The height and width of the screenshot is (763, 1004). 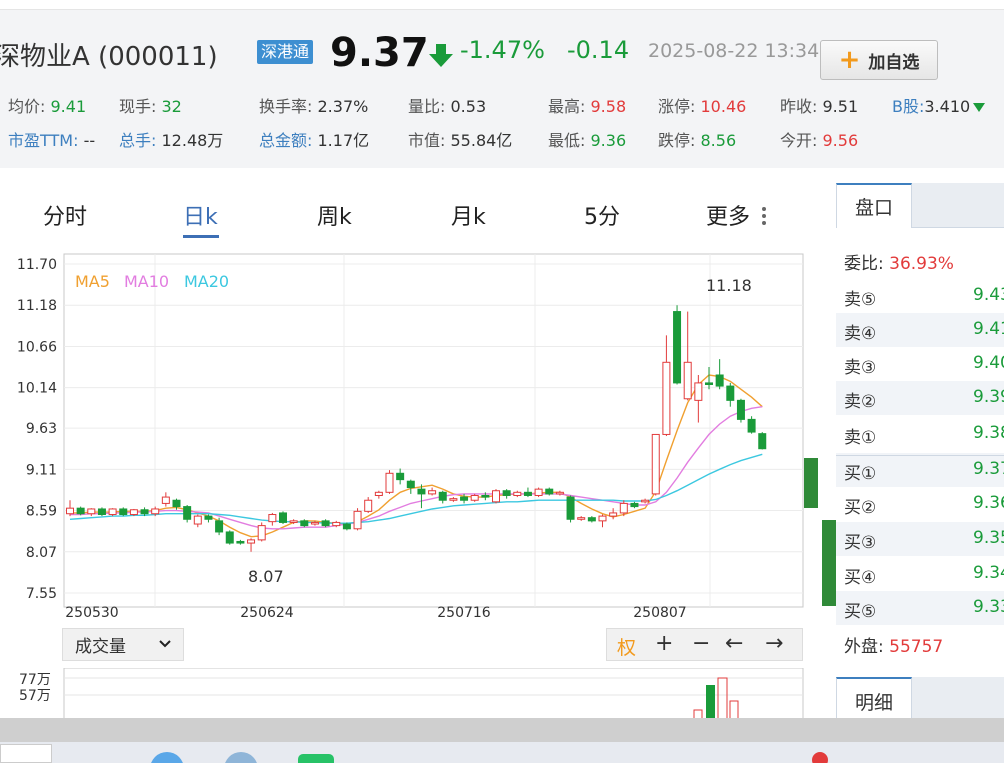 I want to click on tab-monthly: 月k, so click(x=468, y=215).